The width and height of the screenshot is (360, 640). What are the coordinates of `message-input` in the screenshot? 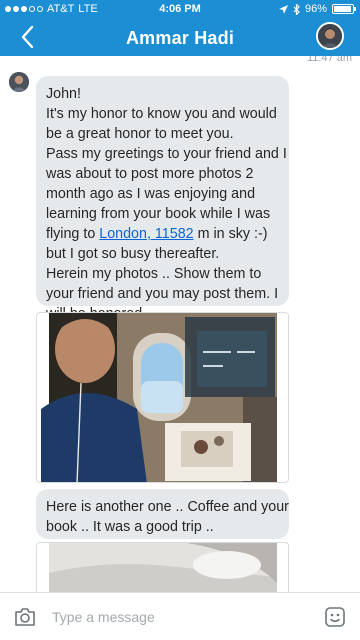 It's located at (177, 617).